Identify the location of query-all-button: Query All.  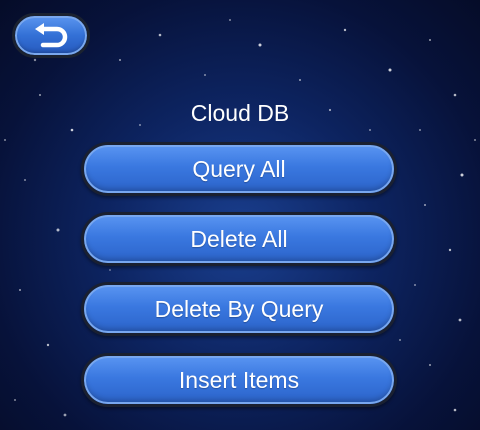
(239, 169).